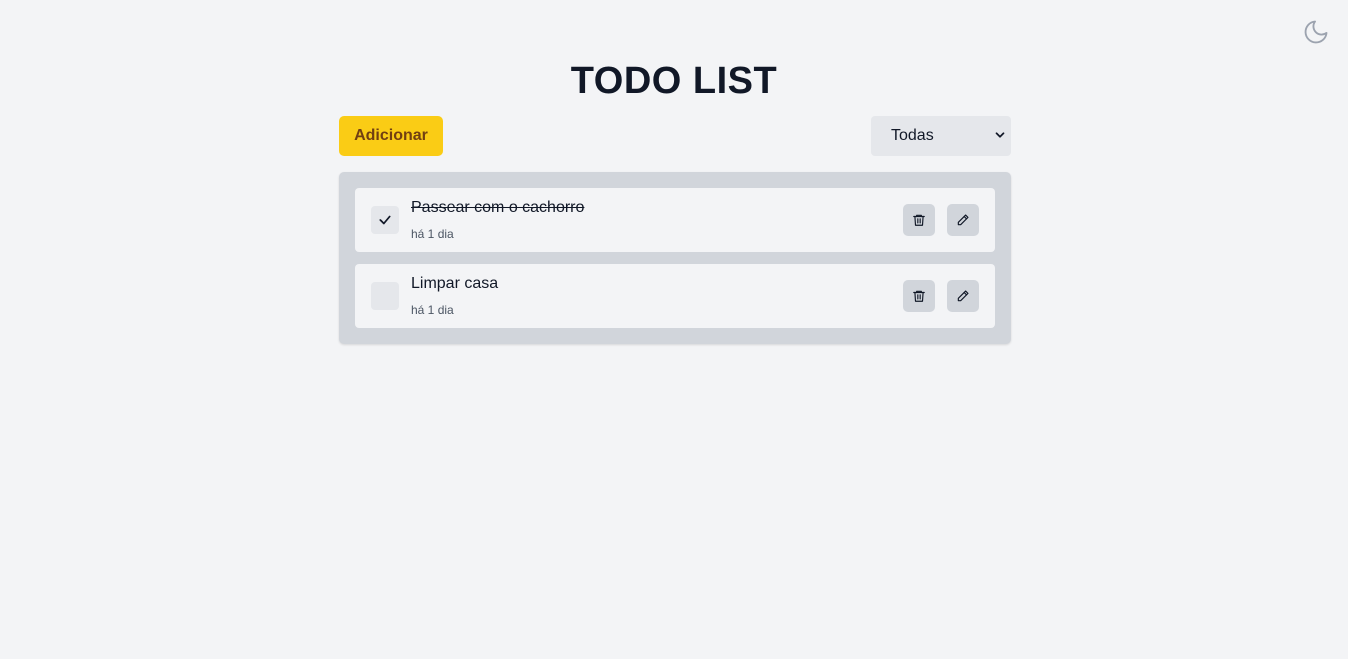  What do you see at coordinates (498, 207) in the screenshot?
I see `todo-title: Passear com o cachorro` at bounding box center [498, 207].